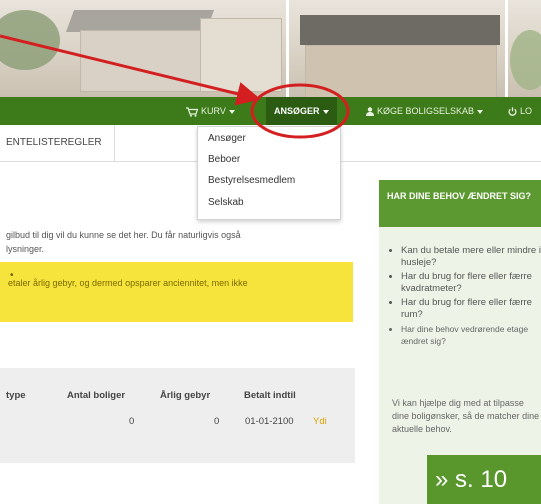 This screenshot has height=504, width=541. I want to click on cell-paid-until: 01-01-2100, so click(269, 421).